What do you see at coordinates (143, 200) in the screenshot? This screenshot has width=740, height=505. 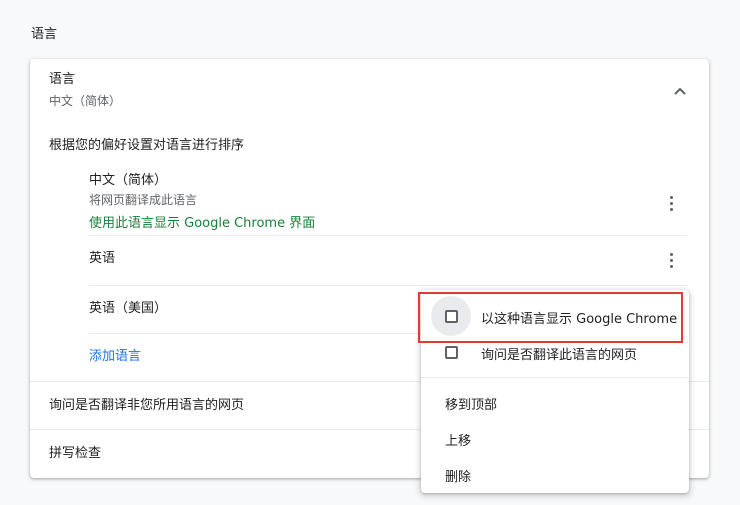 I see `language-note-zh: 将网页翻译成此语言` at bounding box center [143, 200].